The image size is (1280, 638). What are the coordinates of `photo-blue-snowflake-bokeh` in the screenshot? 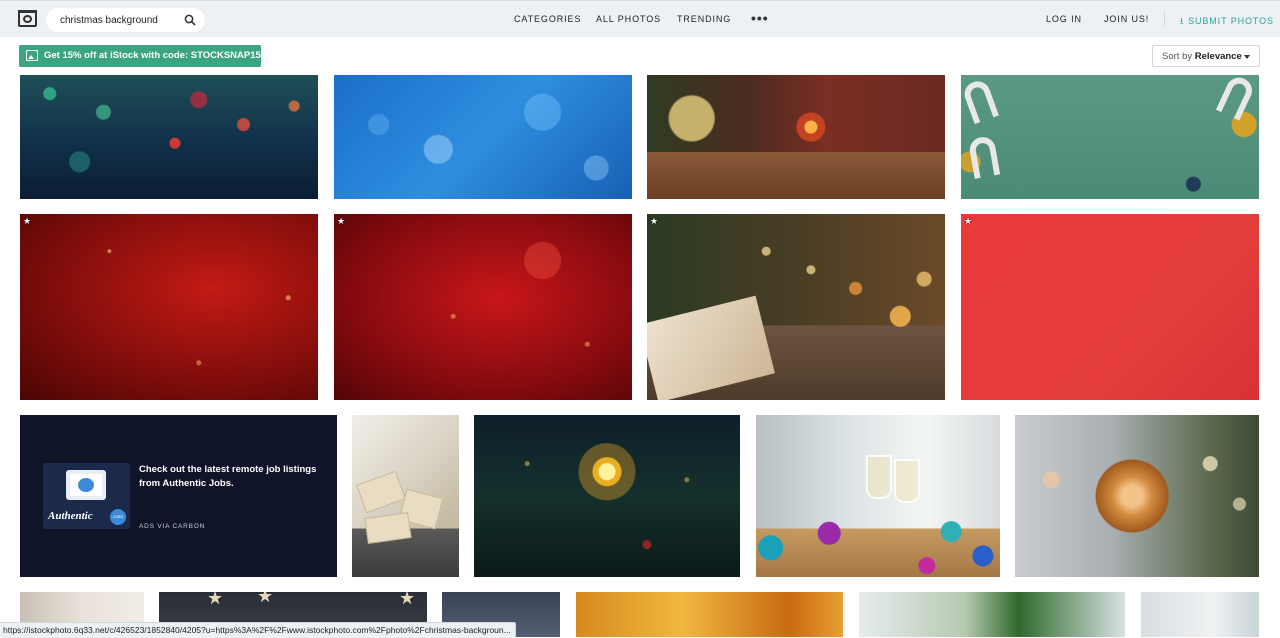 It's located at (483, 137).